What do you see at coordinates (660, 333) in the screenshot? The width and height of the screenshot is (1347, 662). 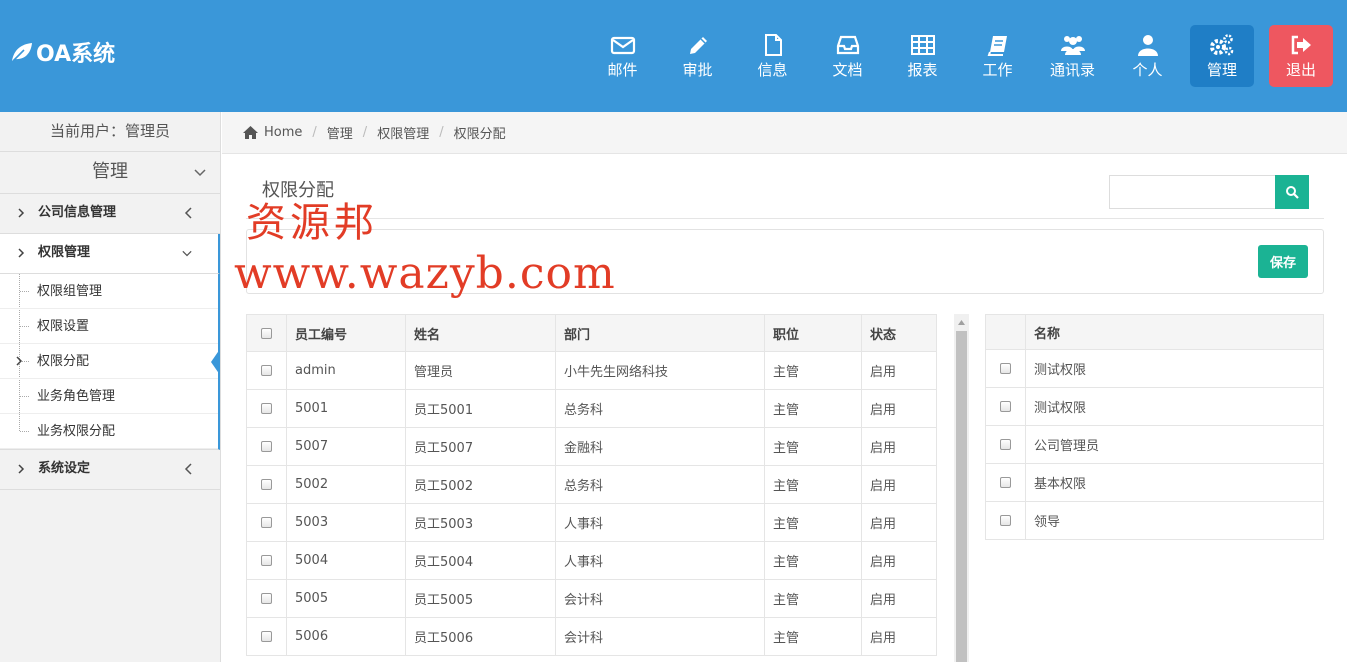 I see `column-header: 部门` at bounding box center [660, 333].